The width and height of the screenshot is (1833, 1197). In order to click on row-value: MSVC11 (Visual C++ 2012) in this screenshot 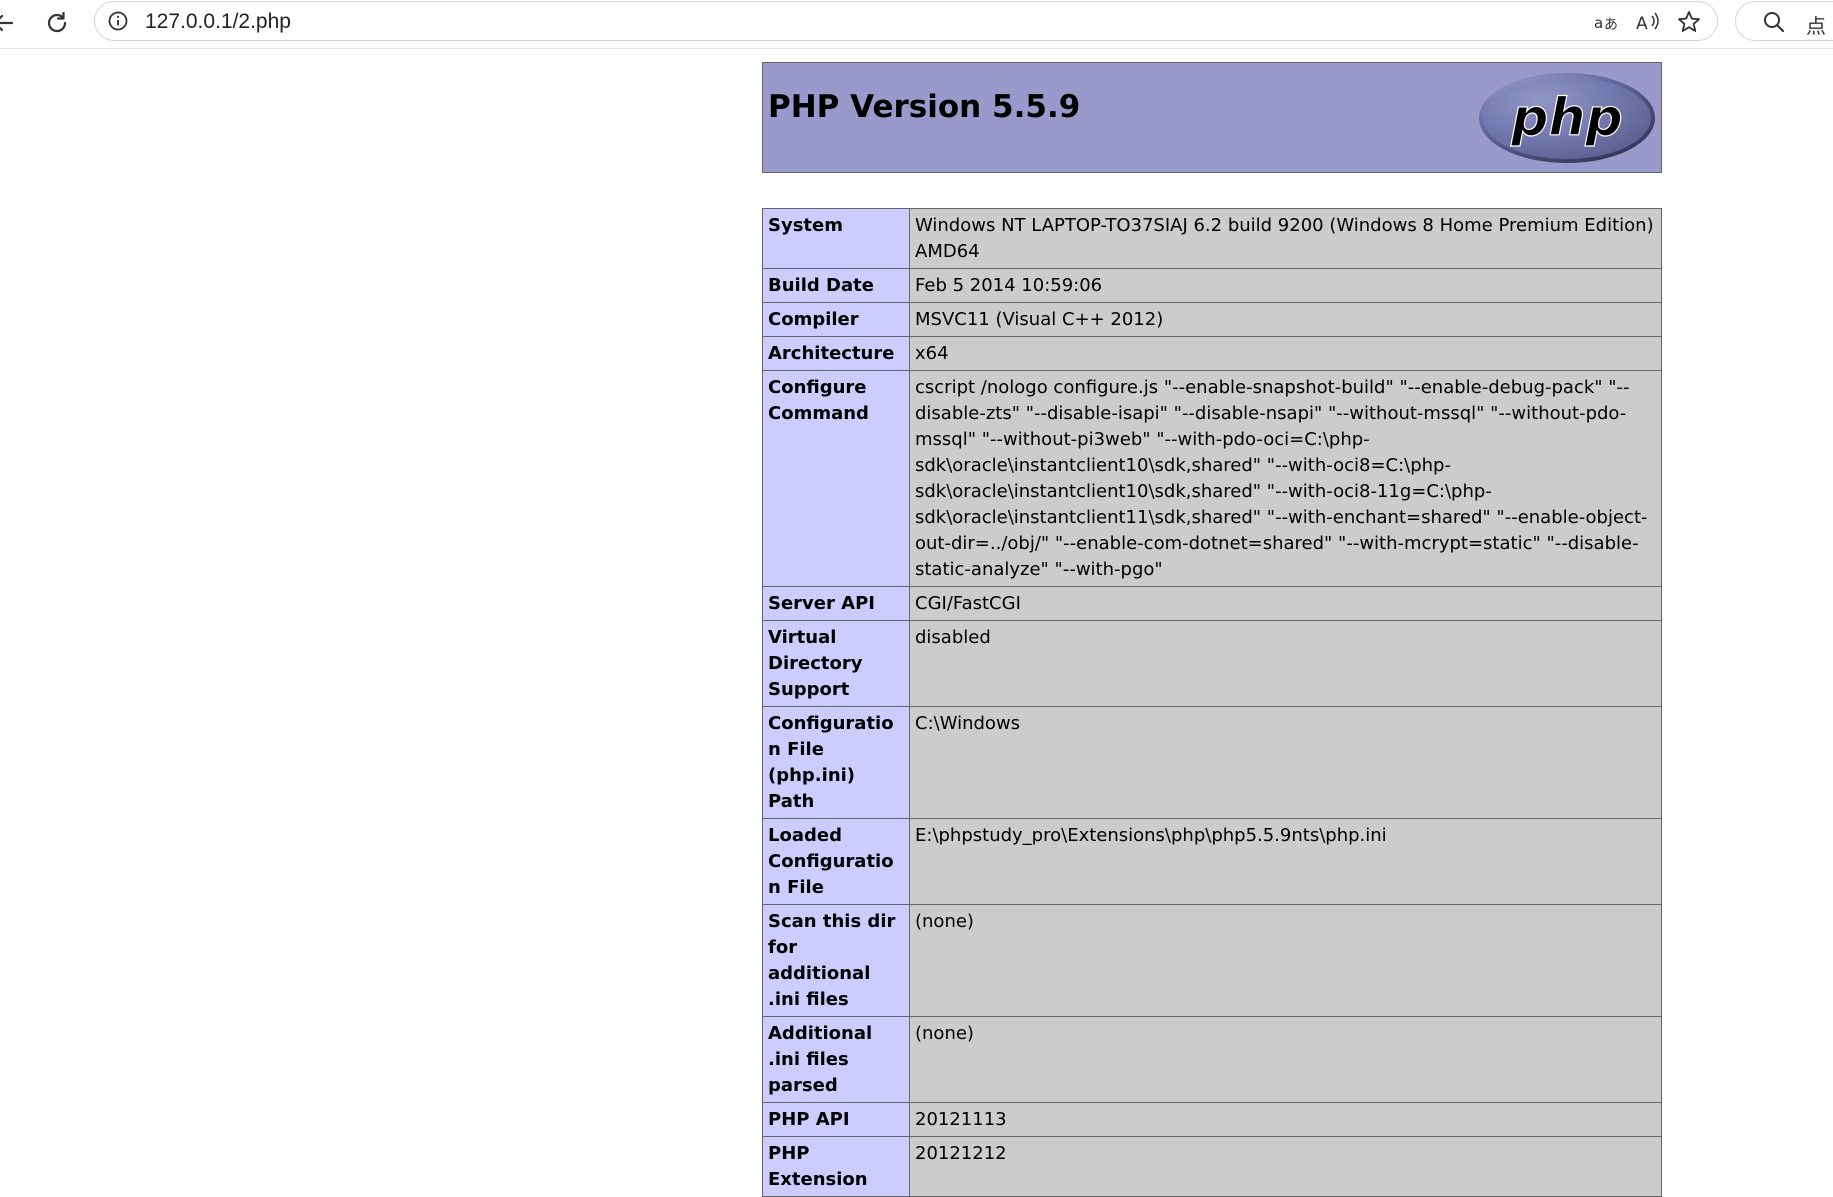, I will do `click(1285, 319)`.